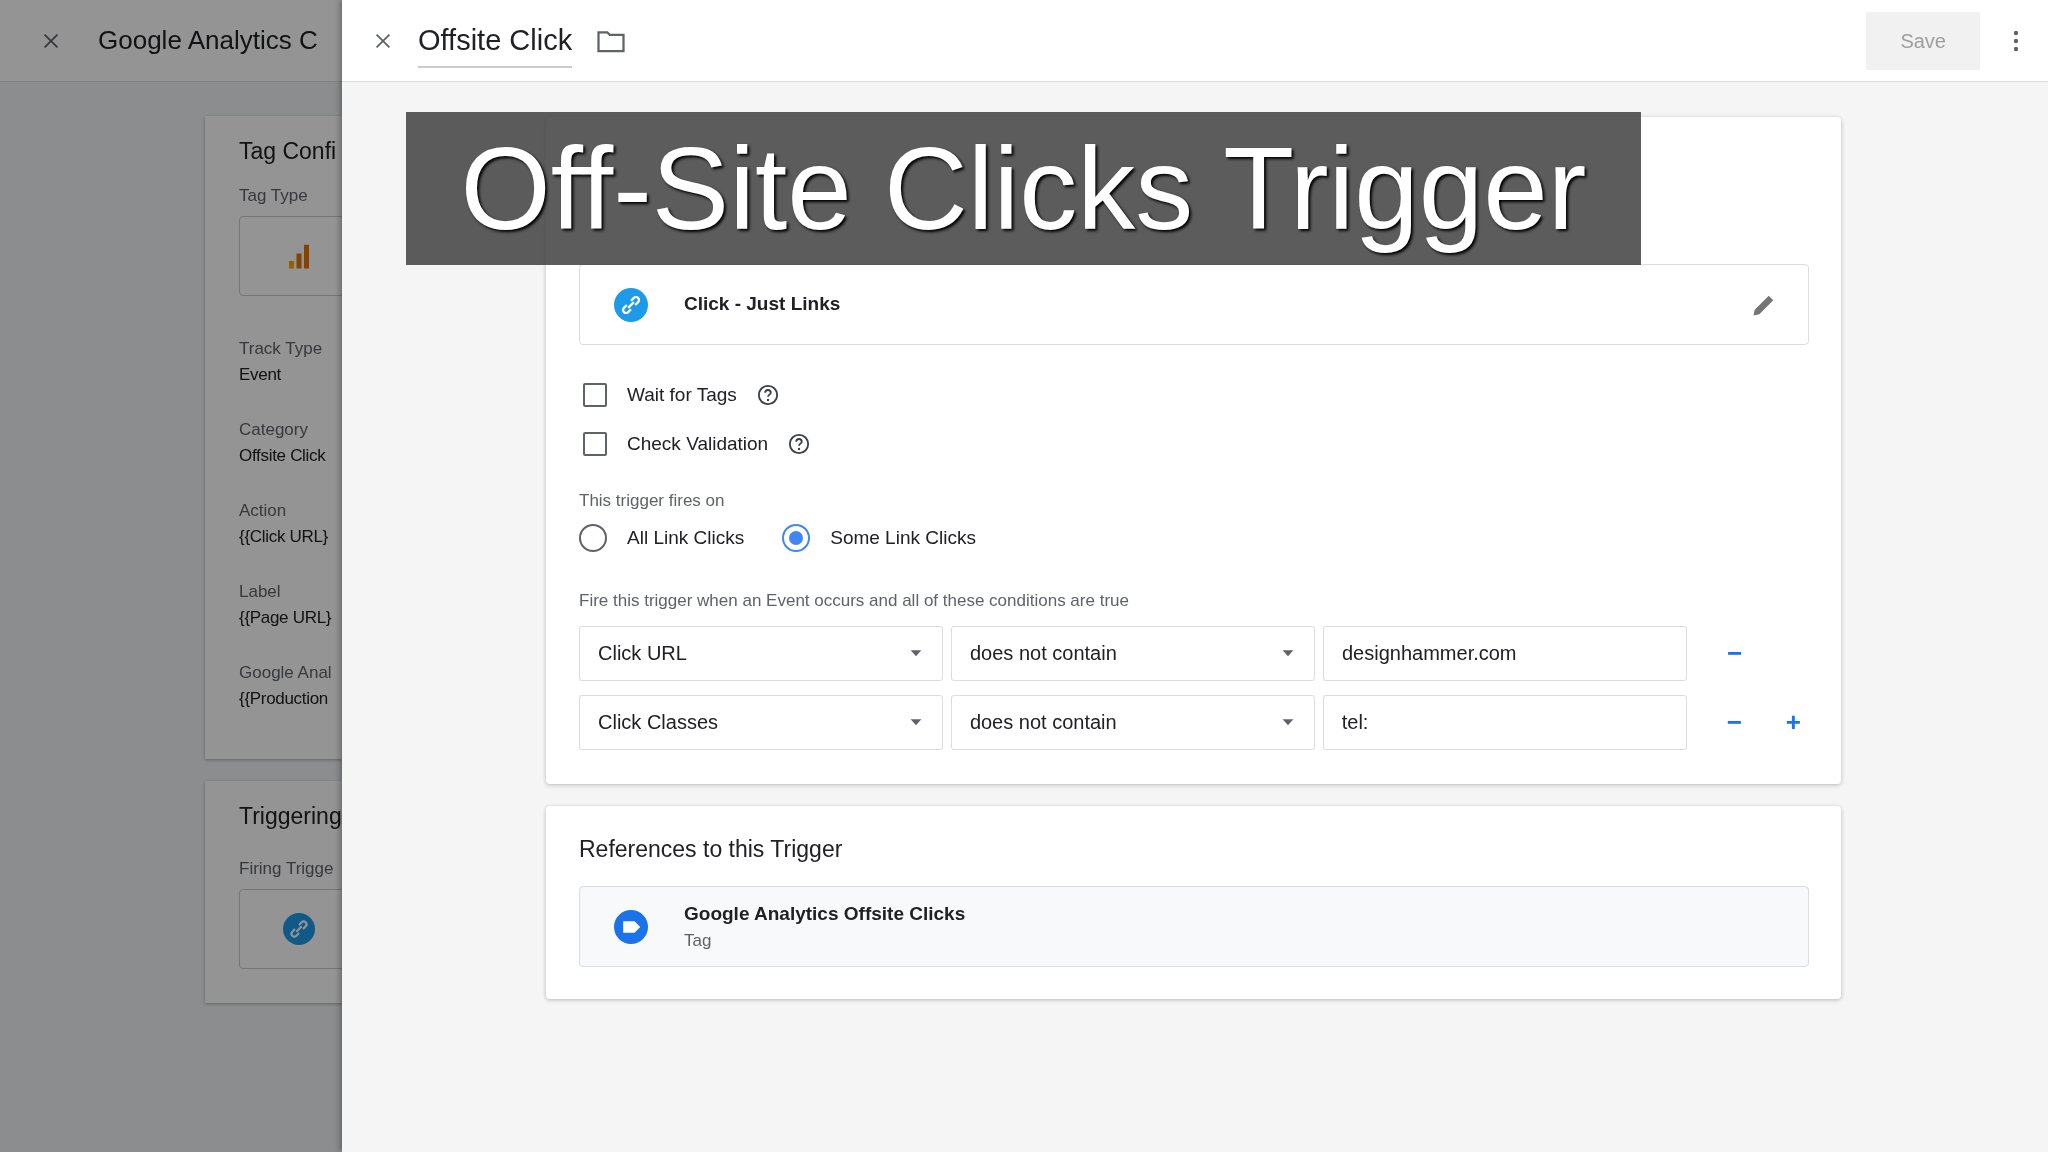 This screenshot has width=2048, height=1152. What do you see at coordinates (495, 40) in the screenshot?
I see `trigger-name-field: Offsite Click` at bounding box center [495, 40].